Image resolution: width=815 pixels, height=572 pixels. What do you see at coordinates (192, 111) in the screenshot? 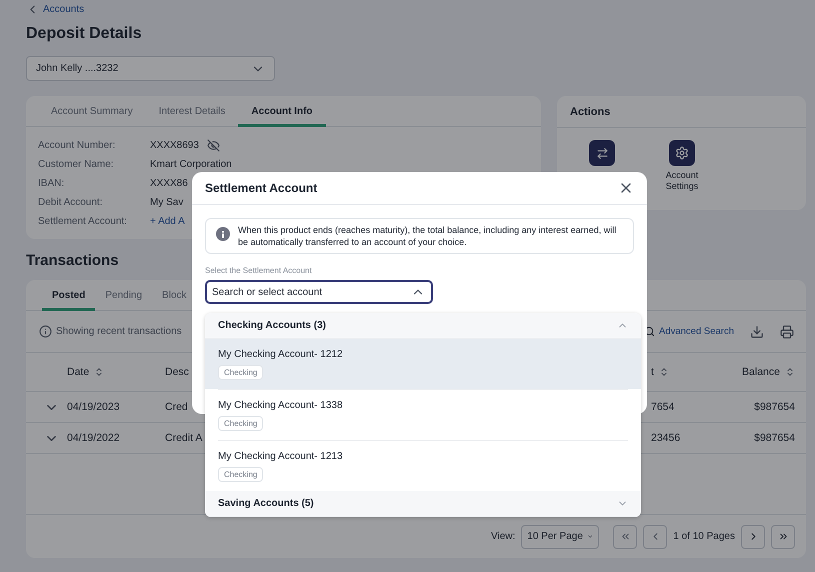
I see `tab: Interest Details` at bounding box center [192, 111].